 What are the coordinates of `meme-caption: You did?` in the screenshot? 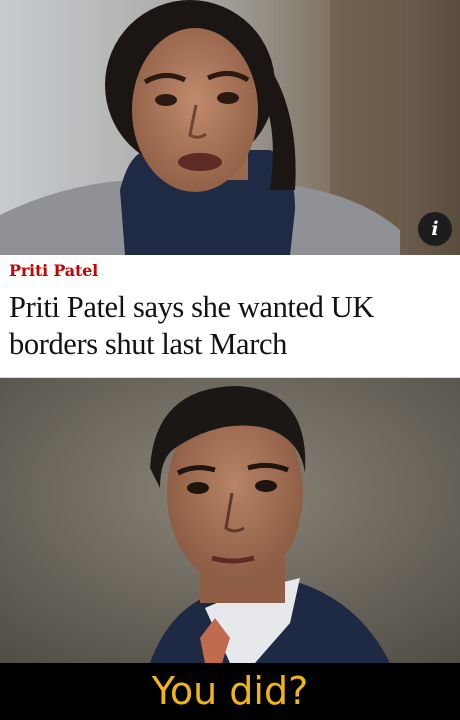 It's located at (230, 691).